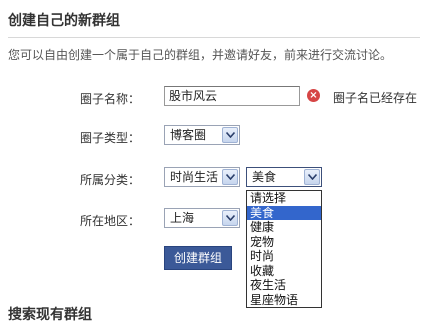  Describe the element at coordinates (284, 242) in the screenshot. I see `dropdown-option: 宠物` at that location.